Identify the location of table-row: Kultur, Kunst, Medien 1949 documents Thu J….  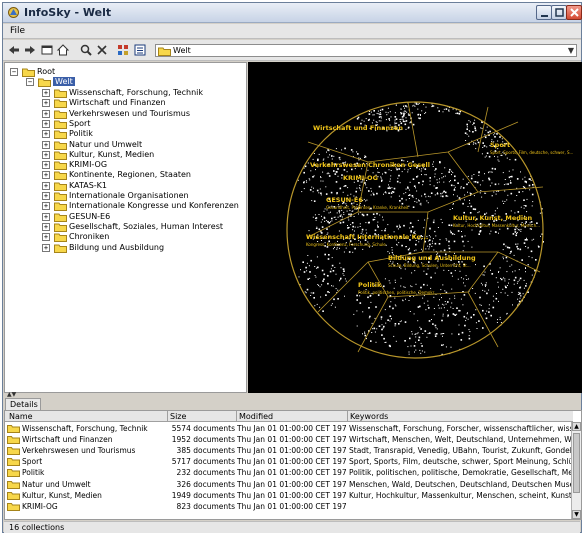
(289, 495).